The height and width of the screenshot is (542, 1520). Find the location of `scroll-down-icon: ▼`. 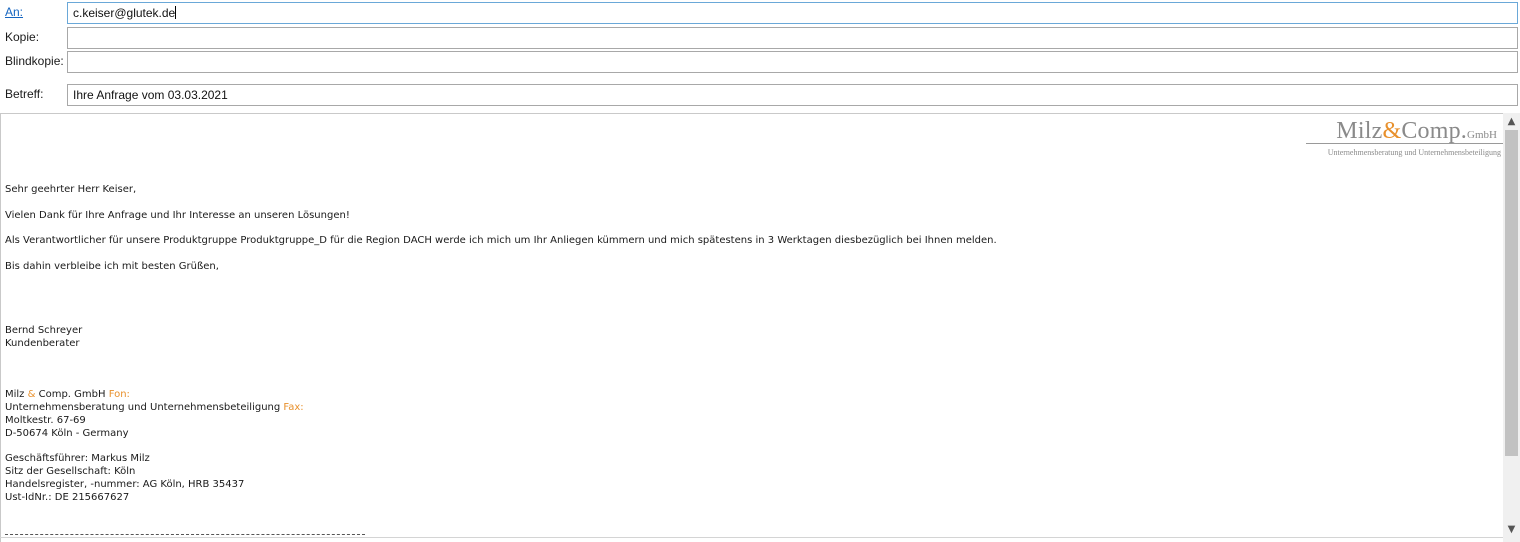

scroll-down-icon: ▼ is located at coordinates (1511, 529).